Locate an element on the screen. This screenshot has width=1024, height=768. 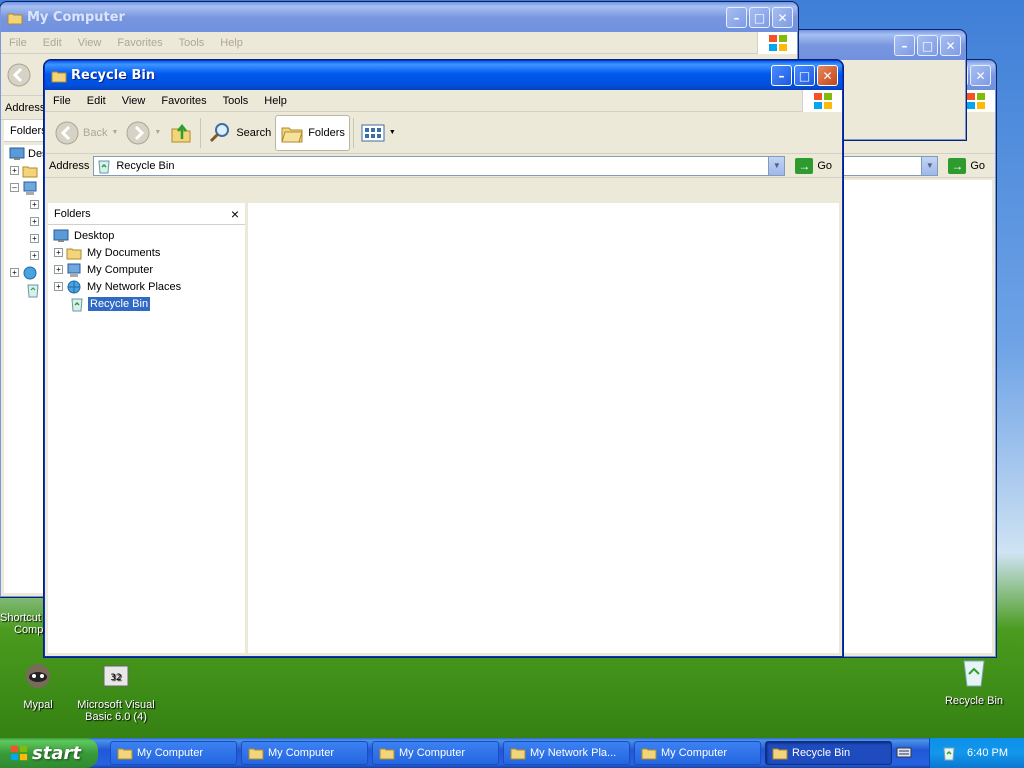
close-icon: × is located at coordinates (235, 214).